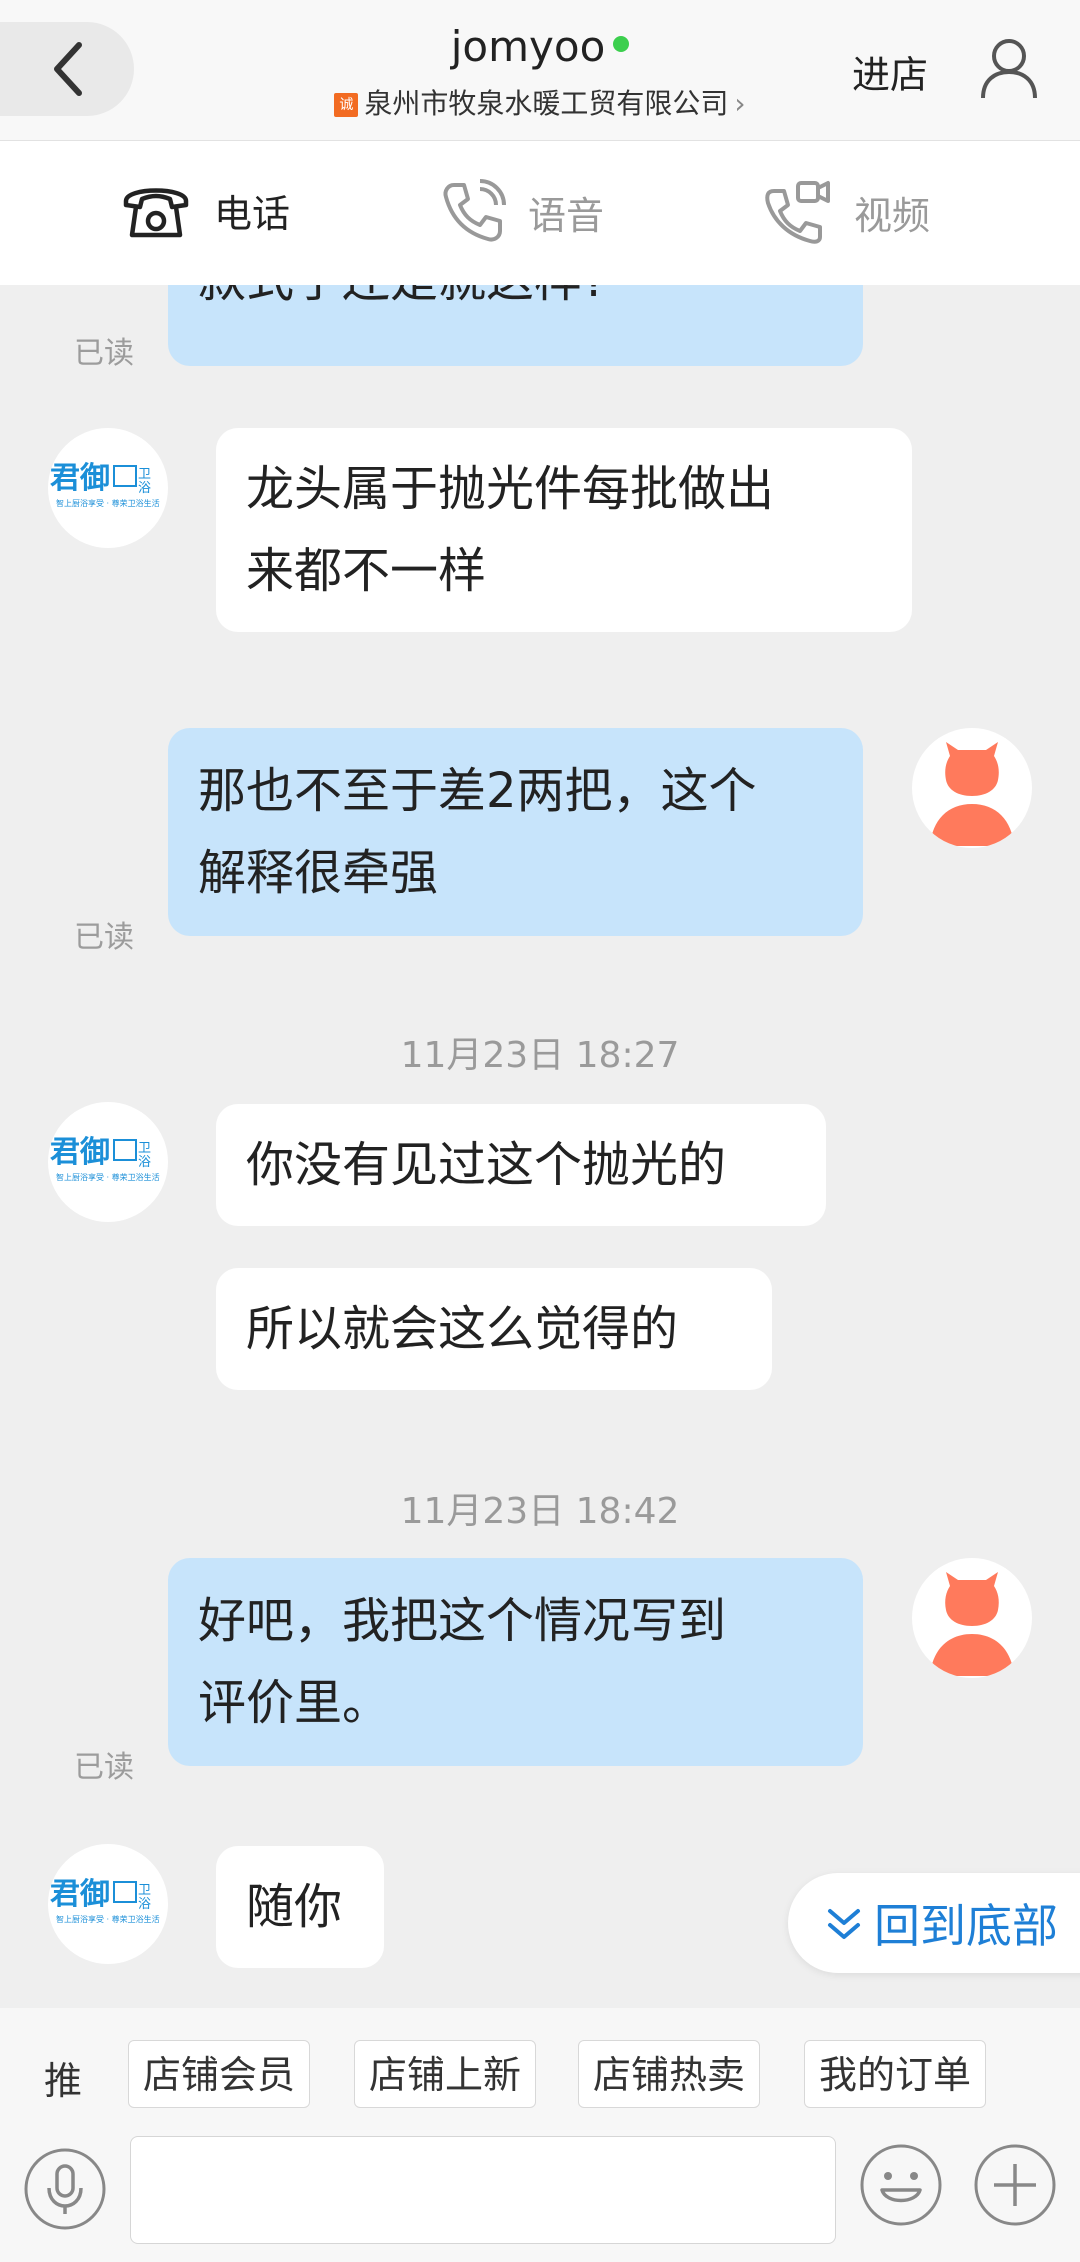 The height and width of the screenshot is (2262, 1080). Describe the element at coordinates (486, 1165) in the screenshot. I see `message-text: 你没有见过这个抛光的` at that location.